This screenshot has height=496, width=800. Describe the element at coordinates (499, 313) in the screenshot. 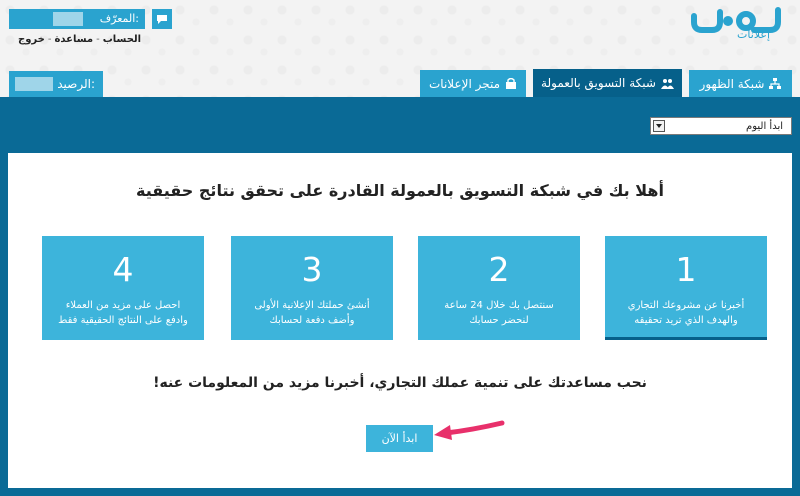

I see `step-text: سنتصل بك خلال 24 ساعة لنحضر حسابك` at that location.